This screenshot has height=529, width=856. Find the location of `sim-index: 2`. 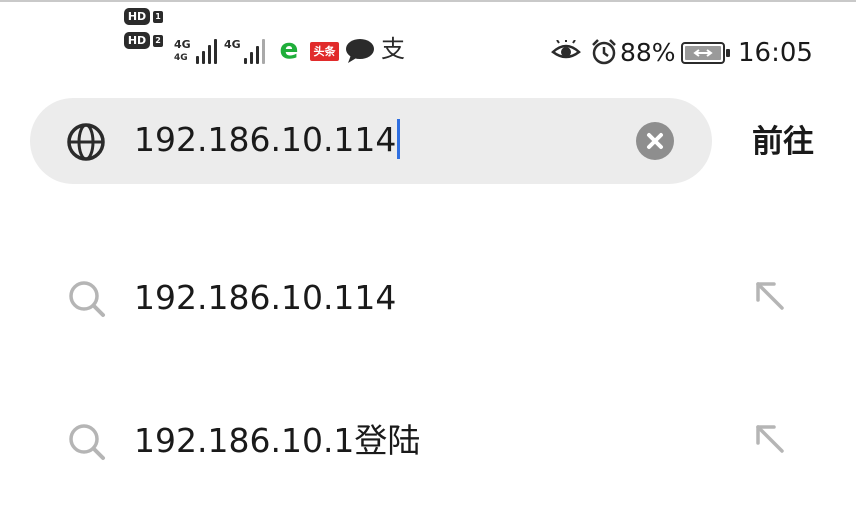

sim-index: 2 is located at coordinates (158, 41).